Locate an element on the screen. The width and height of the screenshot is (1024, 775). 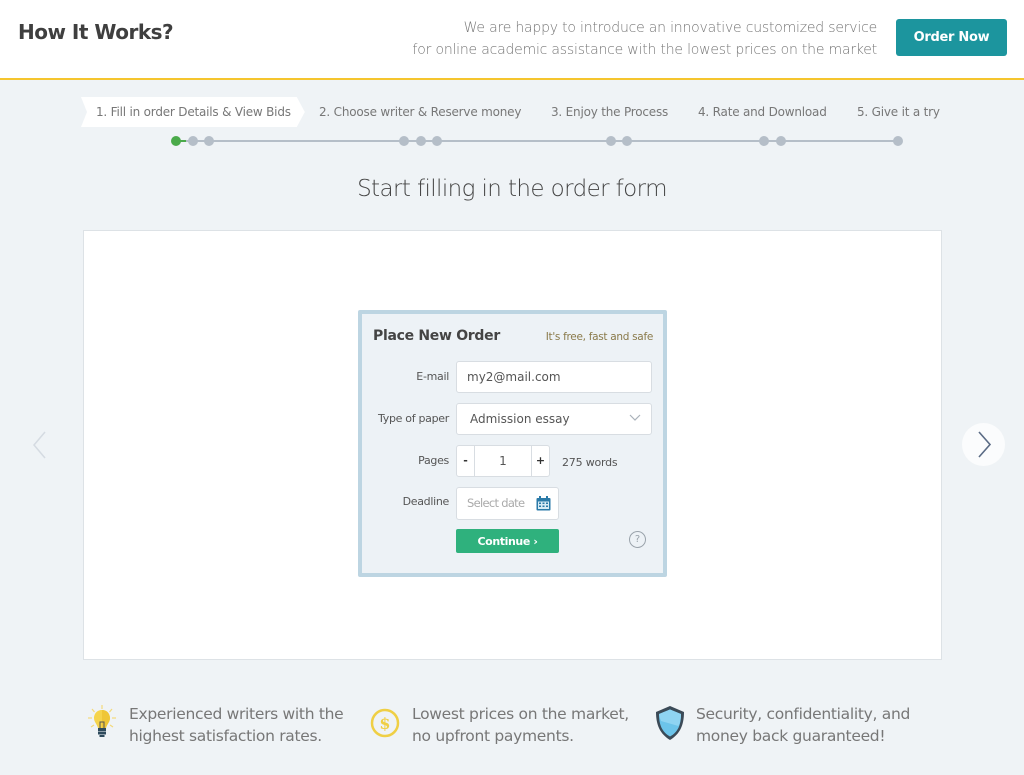
step-4: 4. Rate and Download is located at coordinates (762, 112).